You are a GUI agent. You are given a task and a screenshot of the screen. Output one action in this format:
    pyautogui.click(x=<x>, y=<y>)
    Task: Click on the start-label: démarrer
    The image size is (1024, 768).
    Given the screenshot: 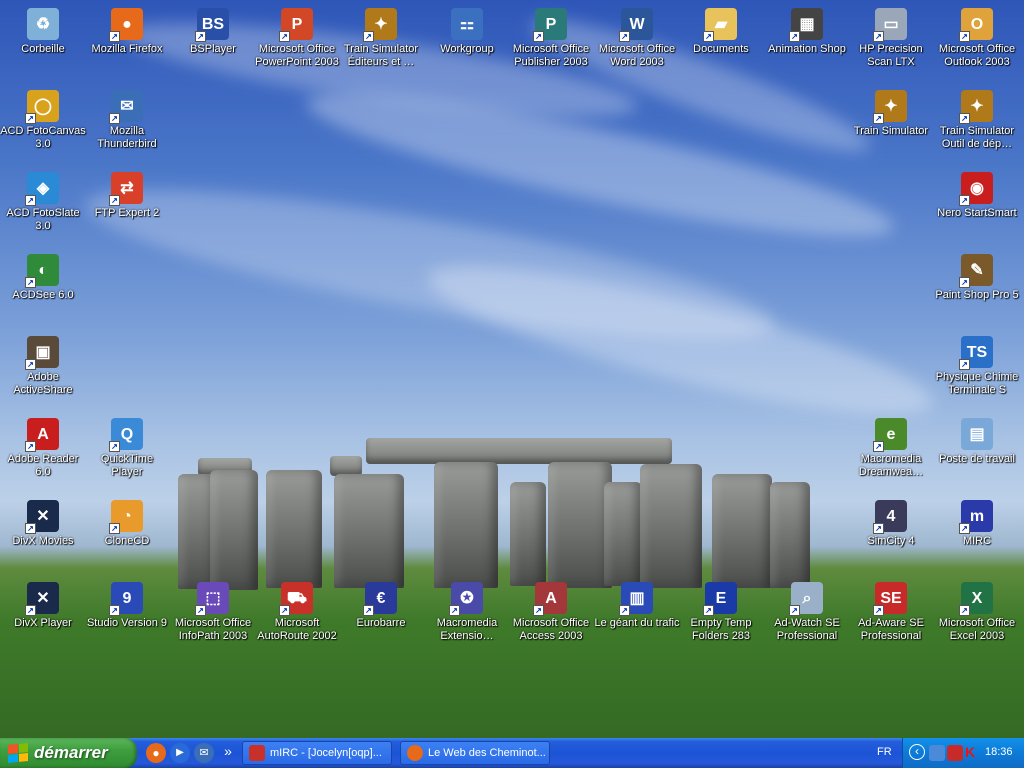 What is the action you would take?
    pyautogui.click(x=71, y=752)
    